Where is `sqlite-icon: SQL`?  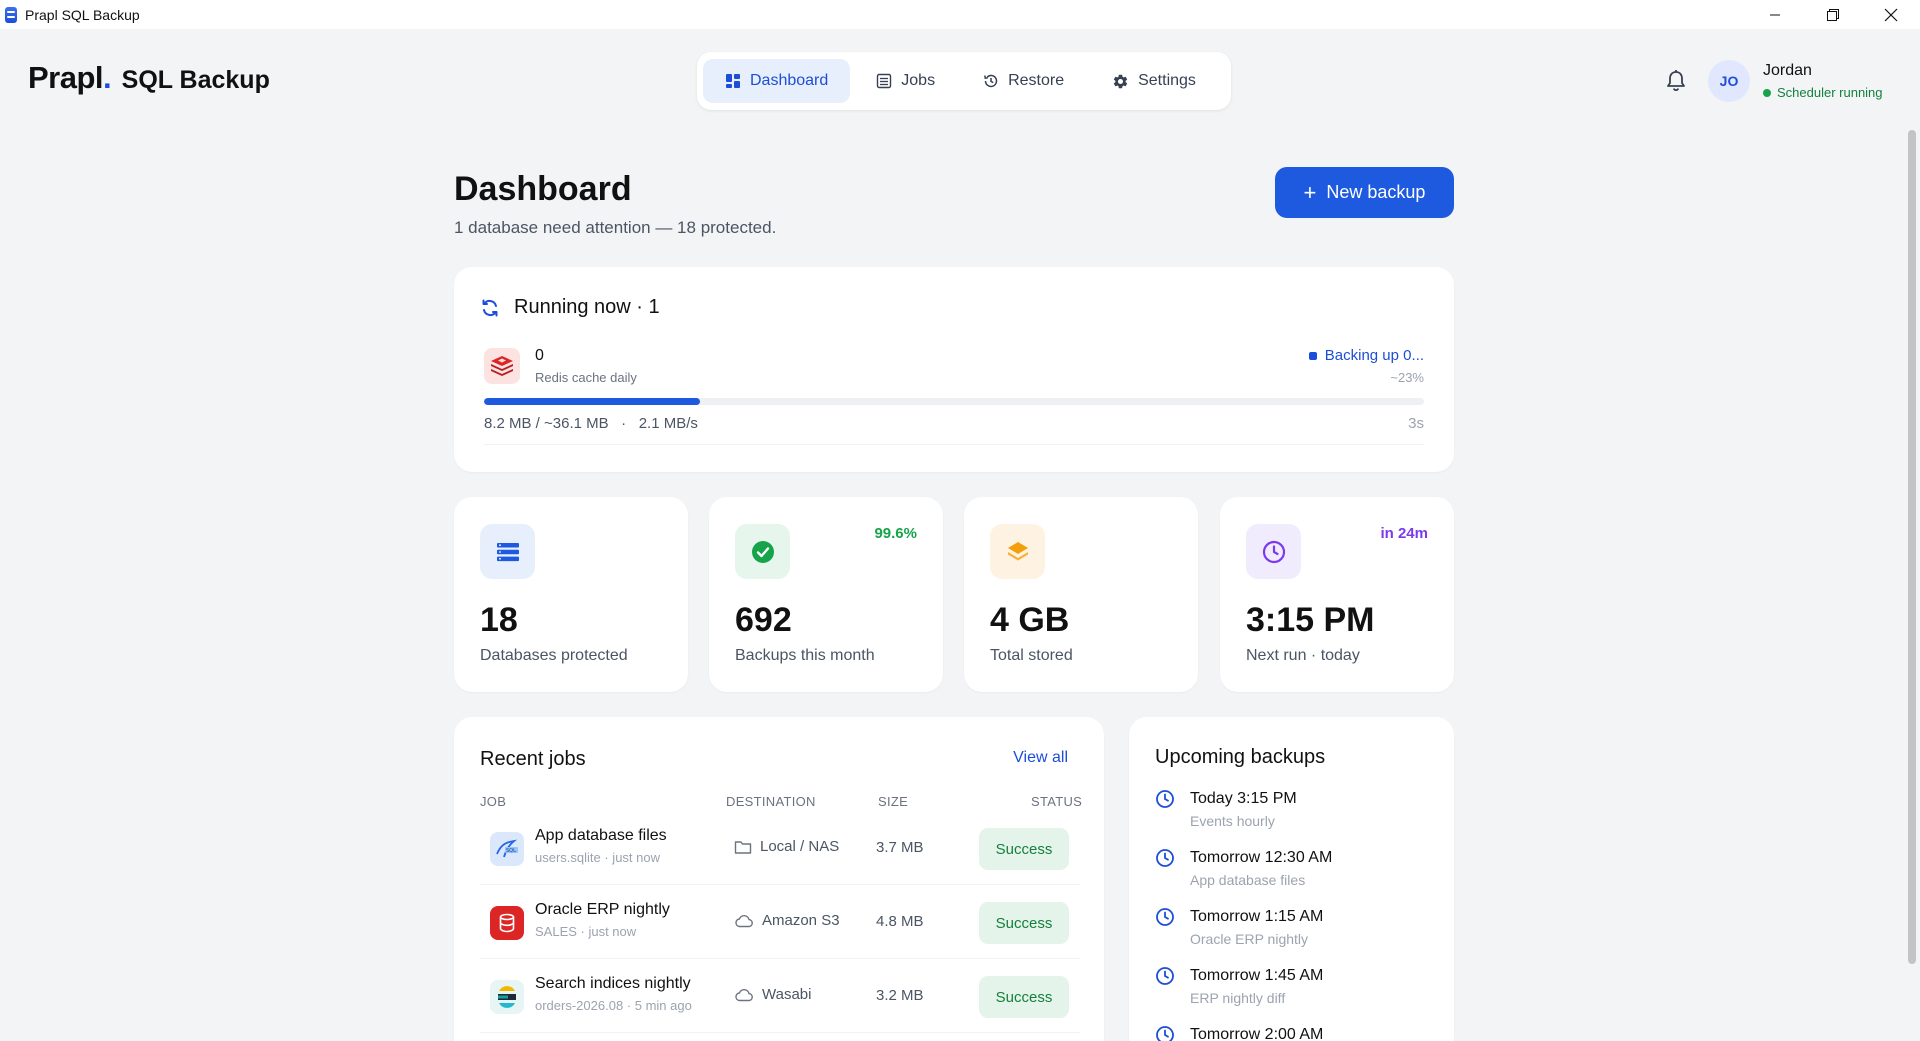 sqlite-icon: SQL is located at coordinates (507, 849).